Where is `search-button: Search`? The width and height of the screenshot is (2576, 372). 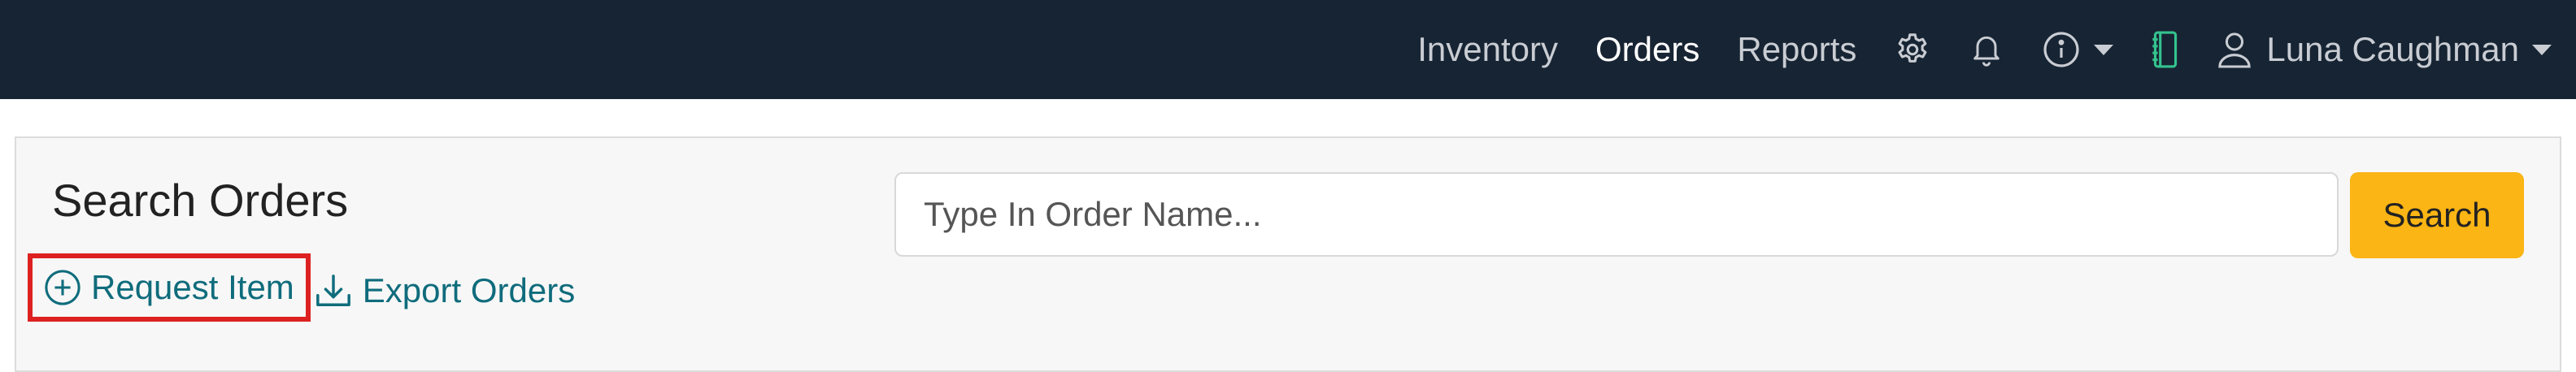
search-button: Search is located at coordinates (2437, 215).